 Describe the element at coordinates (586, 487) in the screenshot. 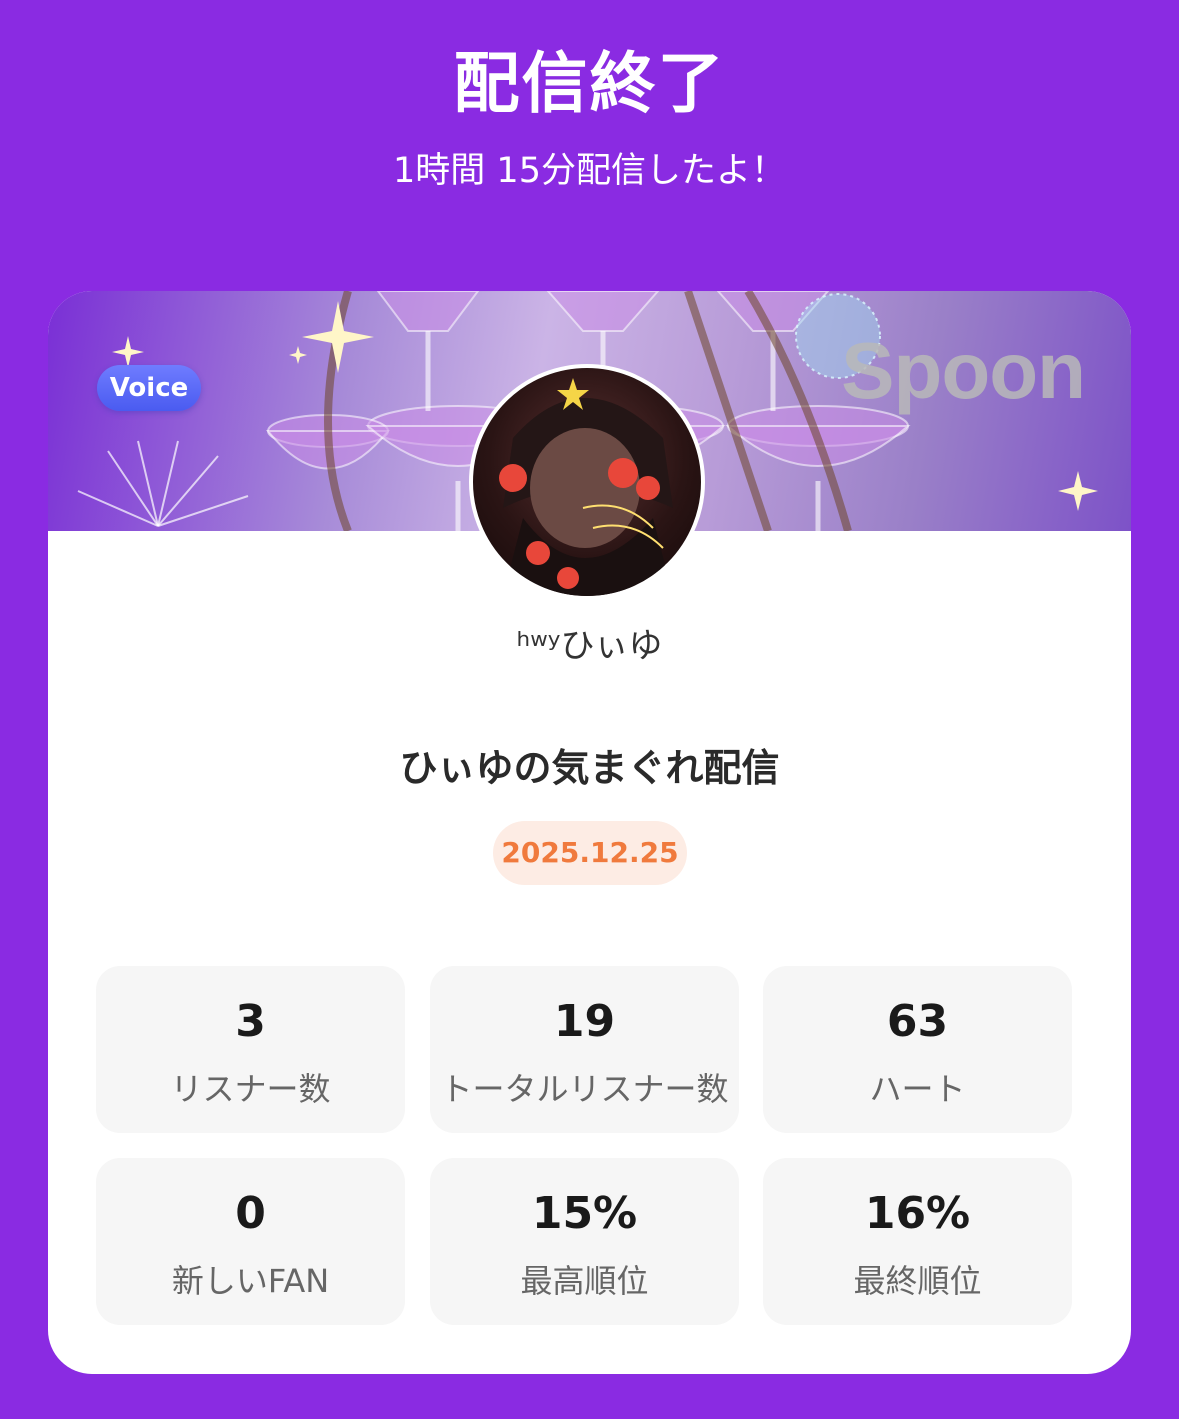

I see `avatar-artwork` at that location.